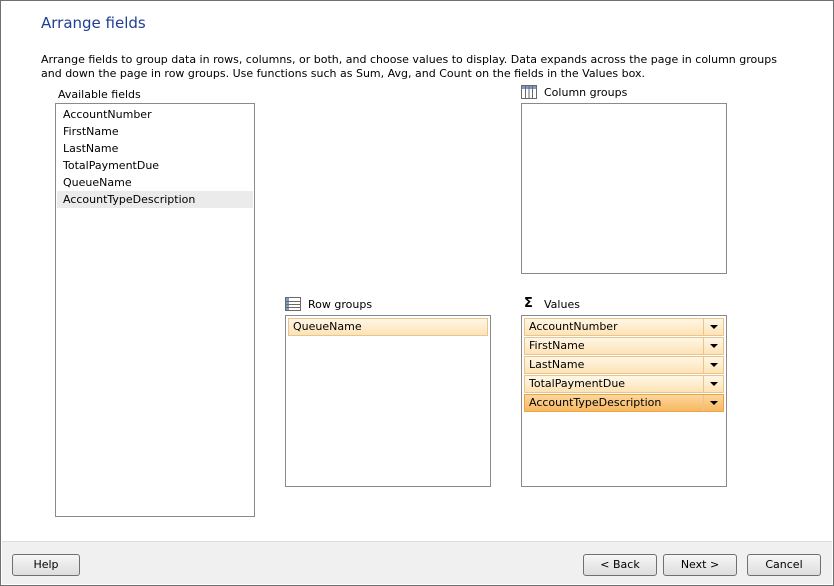  I want to click on value-field-label: TotalPaymentDue, so click(577, 383).